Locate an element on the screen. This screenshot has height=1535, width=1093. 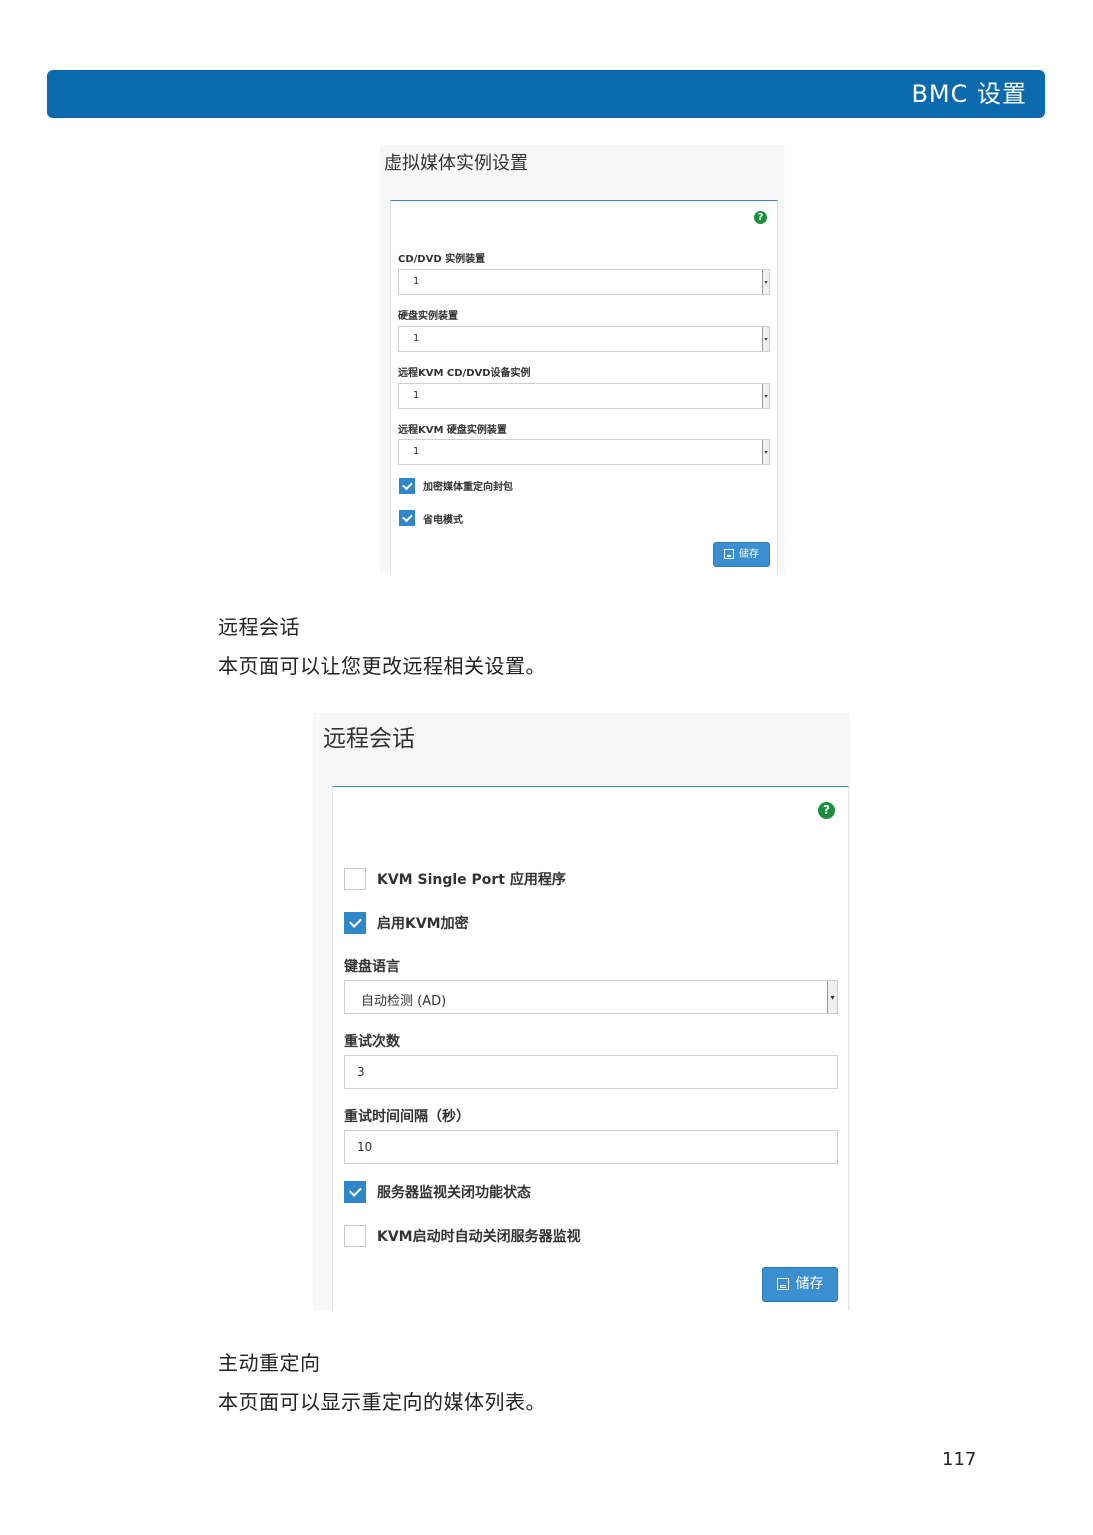
retry-interval-value: 10 is located at coordinates (365, 1147).